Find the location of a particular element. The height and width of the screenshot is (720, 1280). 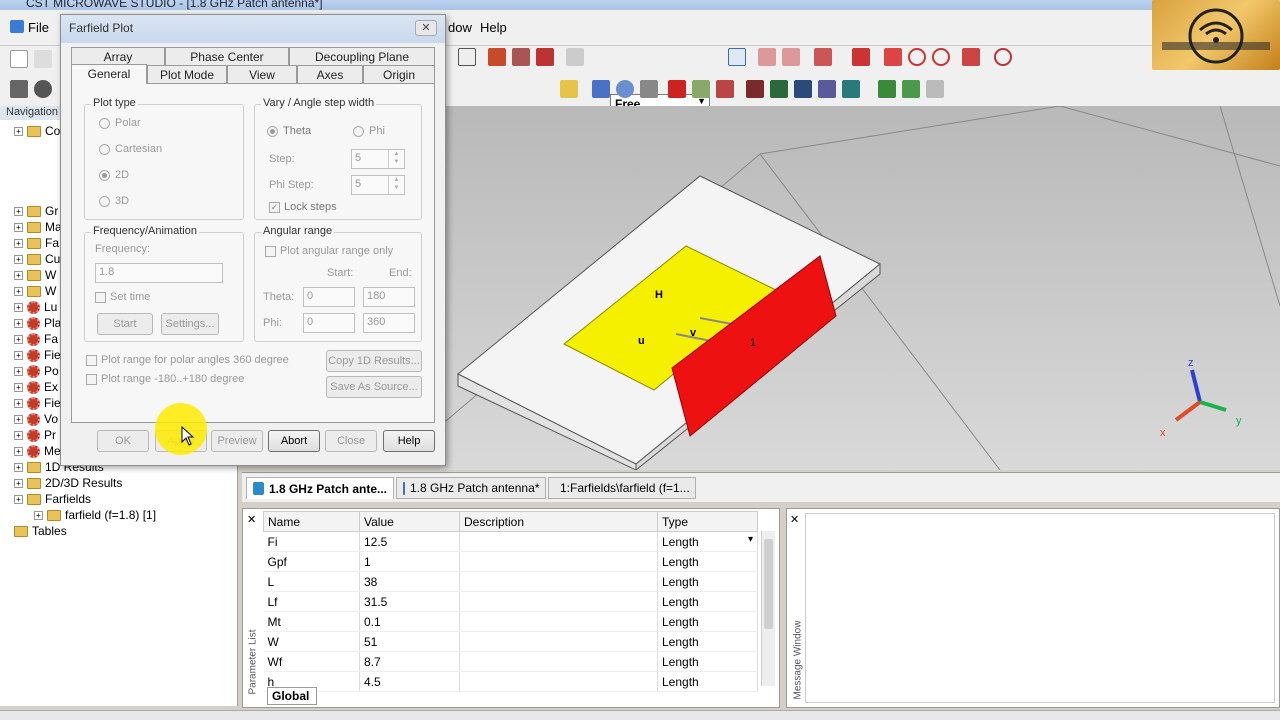

grid-icon is located at coordinates (569, 89).